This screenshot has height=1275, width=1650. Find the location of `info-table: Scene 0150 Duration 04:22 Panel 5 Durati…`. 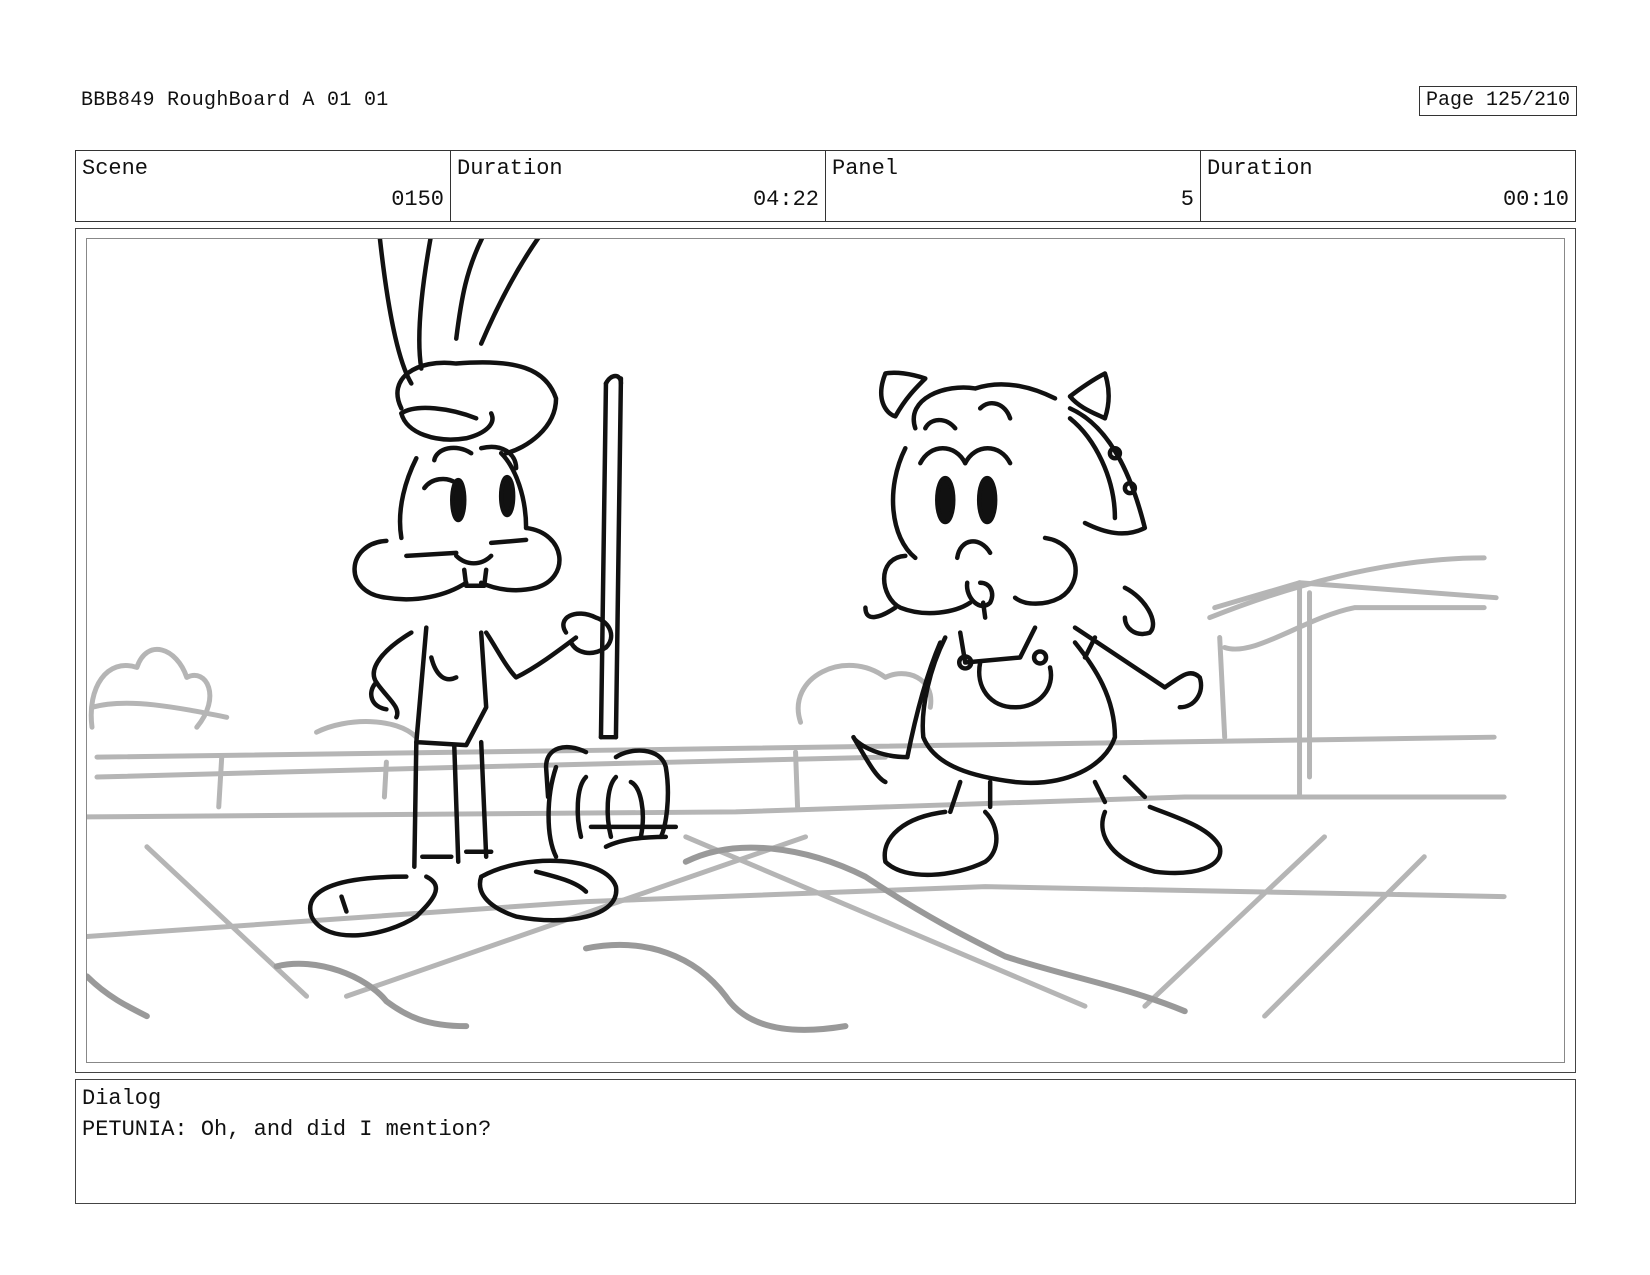

info-table: Scene 0150 Duration 04:22 Panel 5 Durati… is located at coordinates (825, 186).